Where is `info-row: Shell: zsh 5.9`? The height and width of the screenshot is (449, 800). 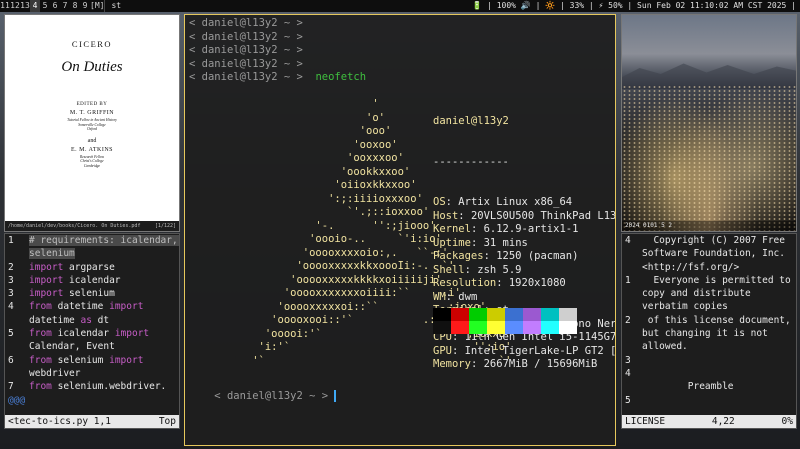 info-row: Shell: zsh 5.9 is located at coordinates (477, 269).